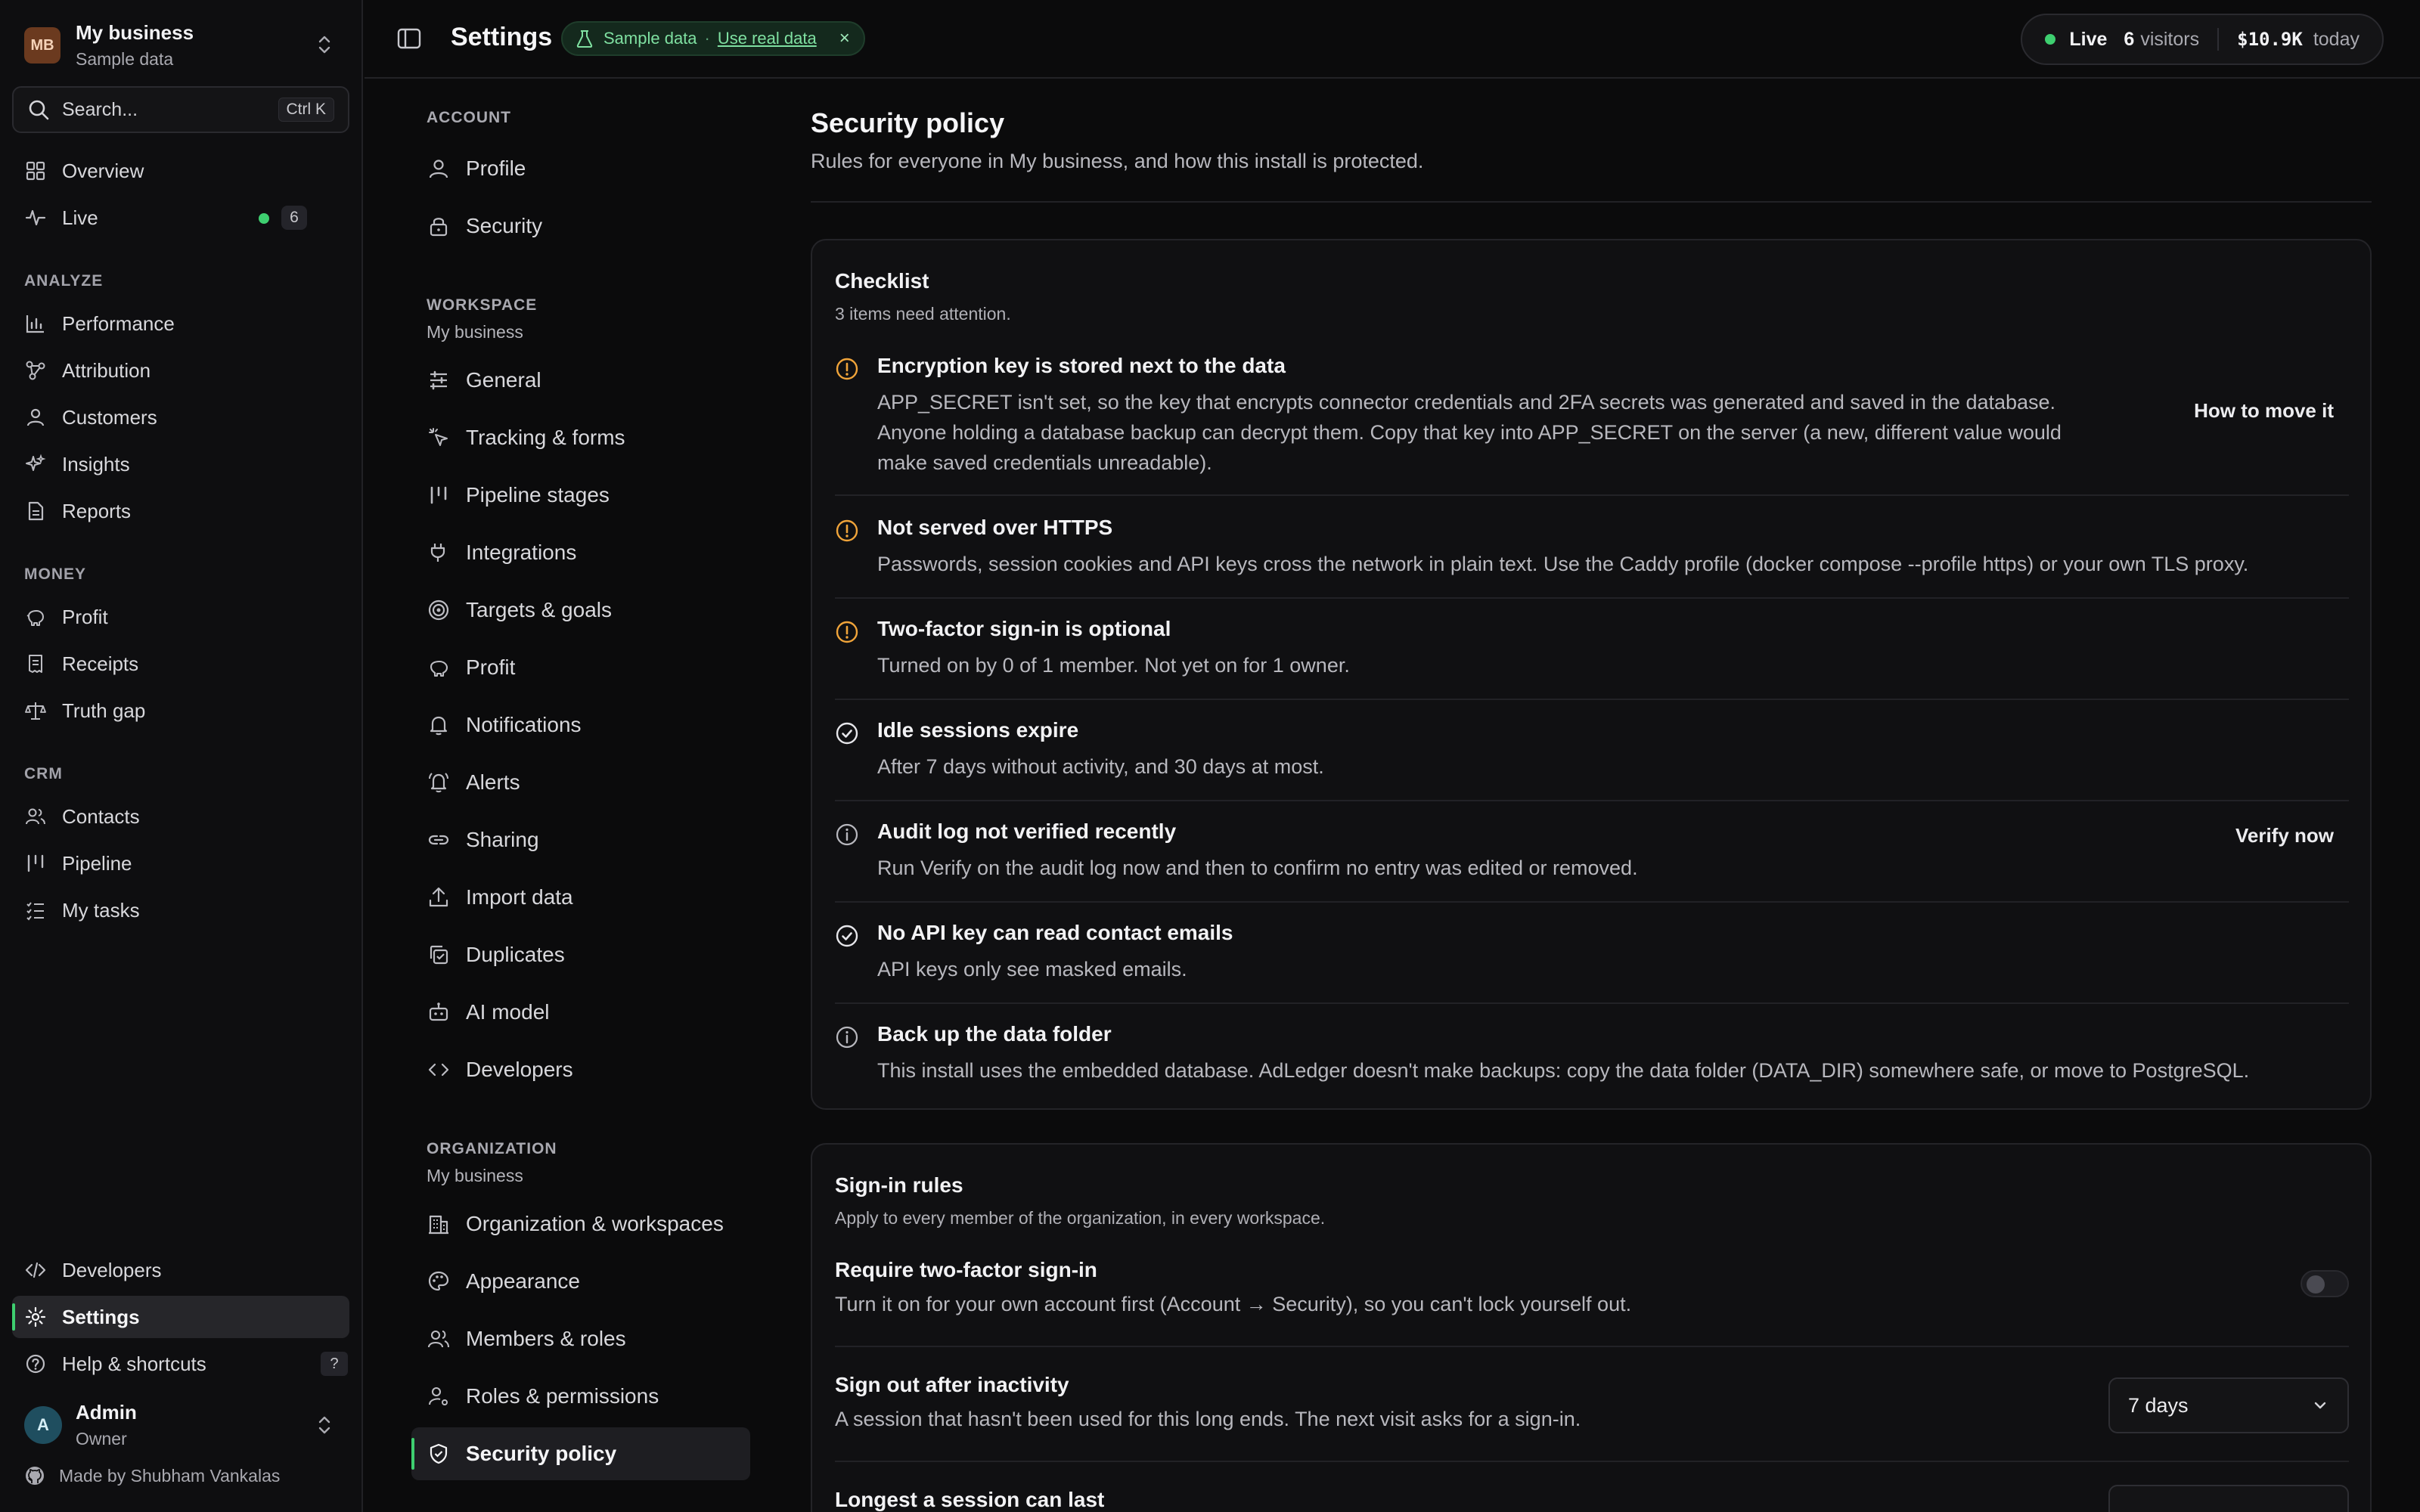 This screenshot has width=2420, height=1512. I want to click on rule-title: Longest a session can last, so click(970, 1499).